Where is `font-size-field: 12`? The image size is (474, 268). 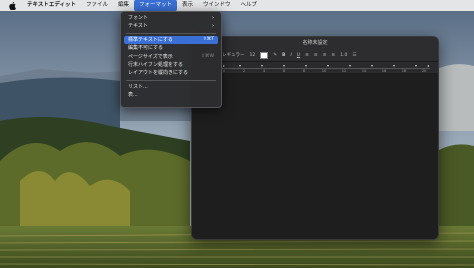
font-size-field: 12 is located at coordinates (253, 55).